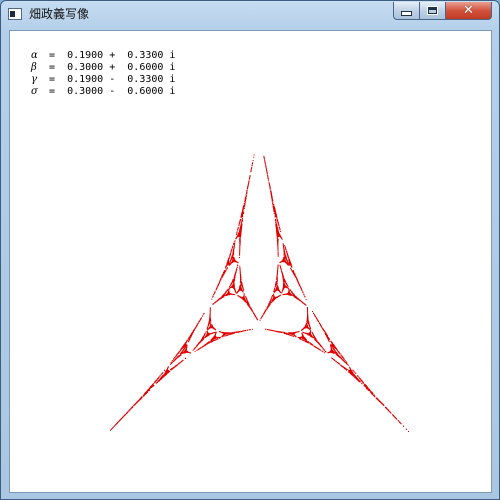 This screenshot has height=500, width=500. I want to click on maximize-icon, so click(432, 10).